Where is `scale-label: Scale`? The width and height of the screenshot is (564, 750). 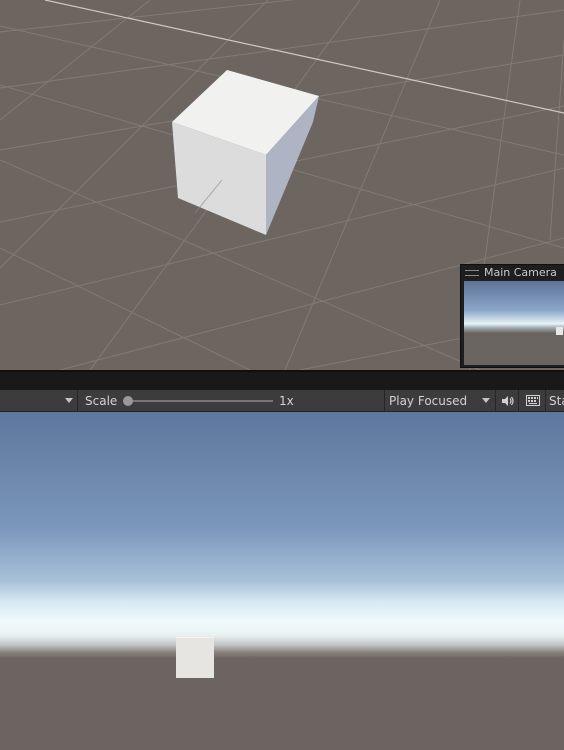 scale-label: Scale is located at coordinates (101, 400).